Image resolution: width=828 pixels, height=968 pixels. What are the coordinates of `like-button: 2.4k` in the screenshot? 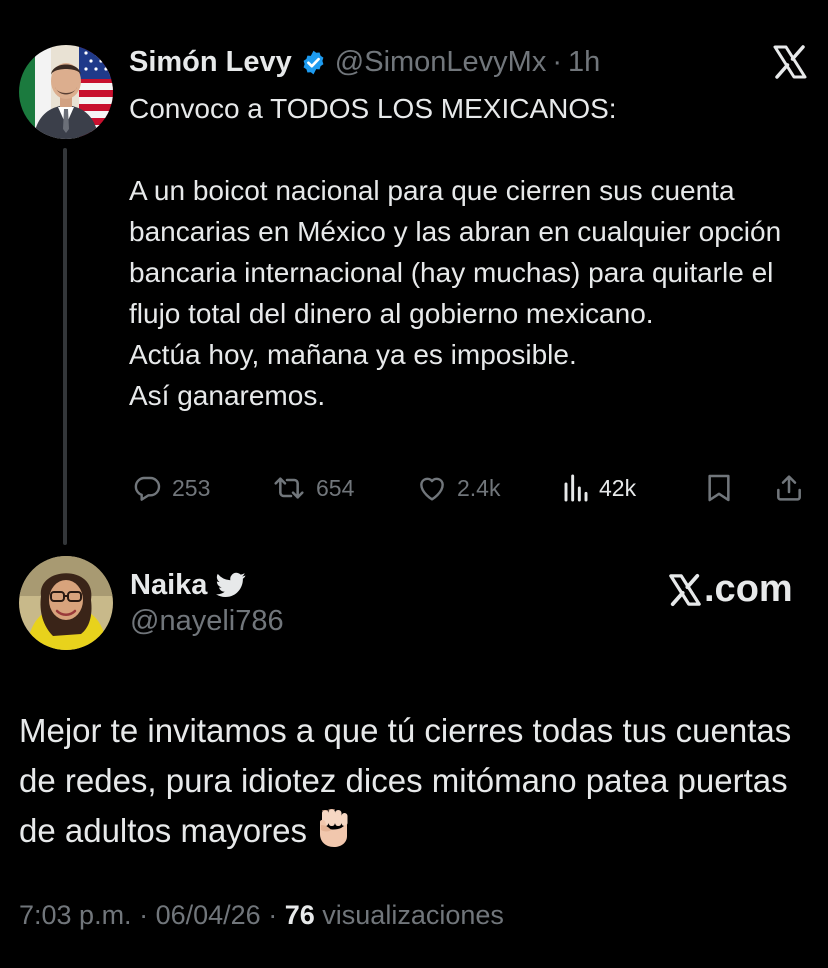 It's located at (458, 488).